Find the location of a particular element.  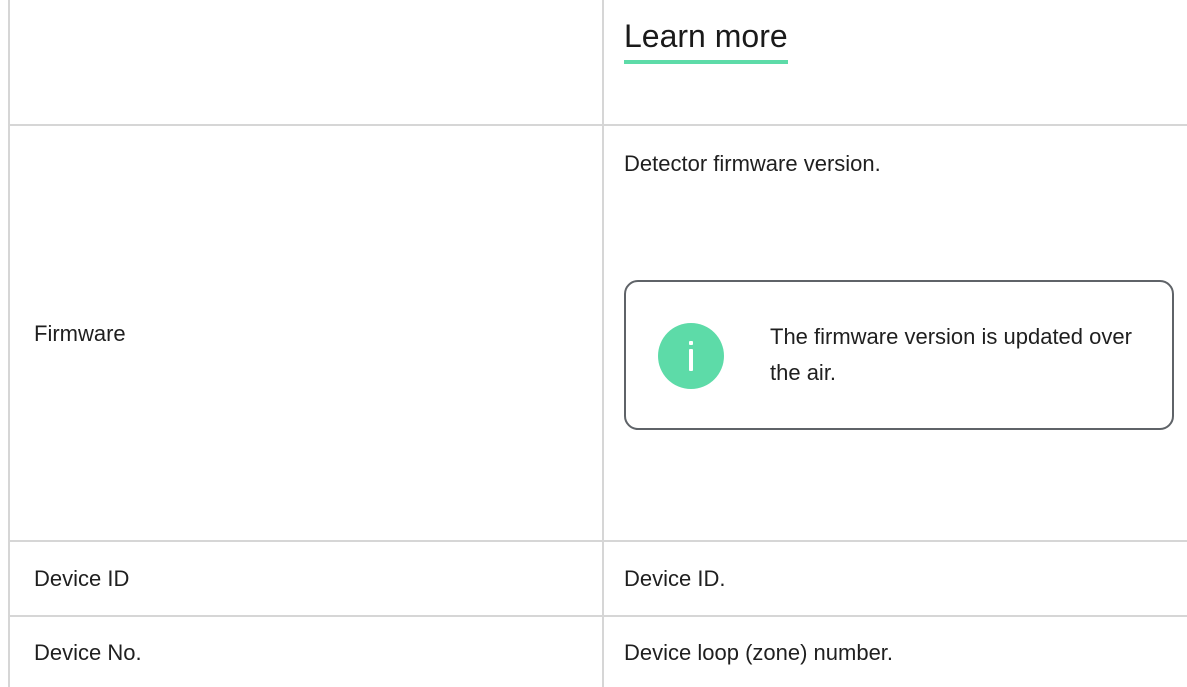

row-description-firmware: Detector firmware version. is located at coordinates (752, 163).